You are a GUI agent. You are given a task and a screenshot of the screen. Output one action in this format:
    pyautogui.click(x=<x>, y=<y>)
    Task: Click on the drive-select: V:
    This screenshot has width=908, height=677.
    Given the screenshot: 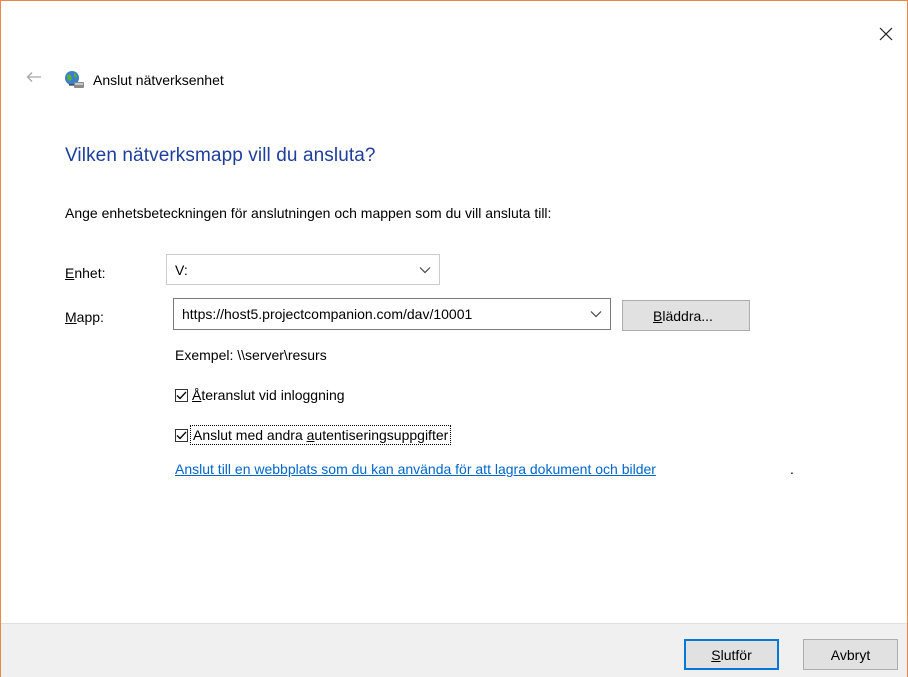 What is the action you would take?
    pyautogui.click(x=303, y=269)
    